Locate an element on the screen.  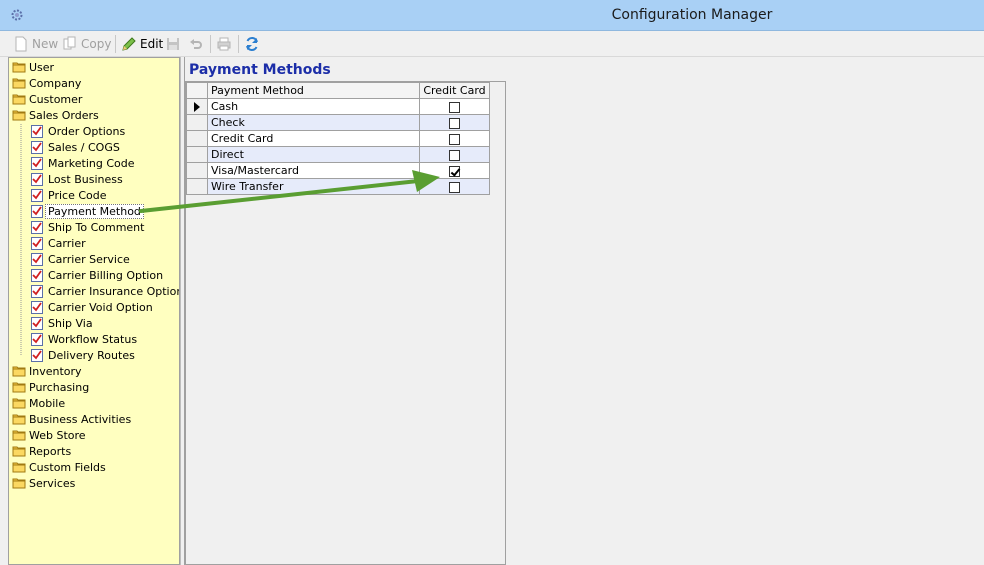
tree-item: Ship To Comment is located at coordinates (87, 227).